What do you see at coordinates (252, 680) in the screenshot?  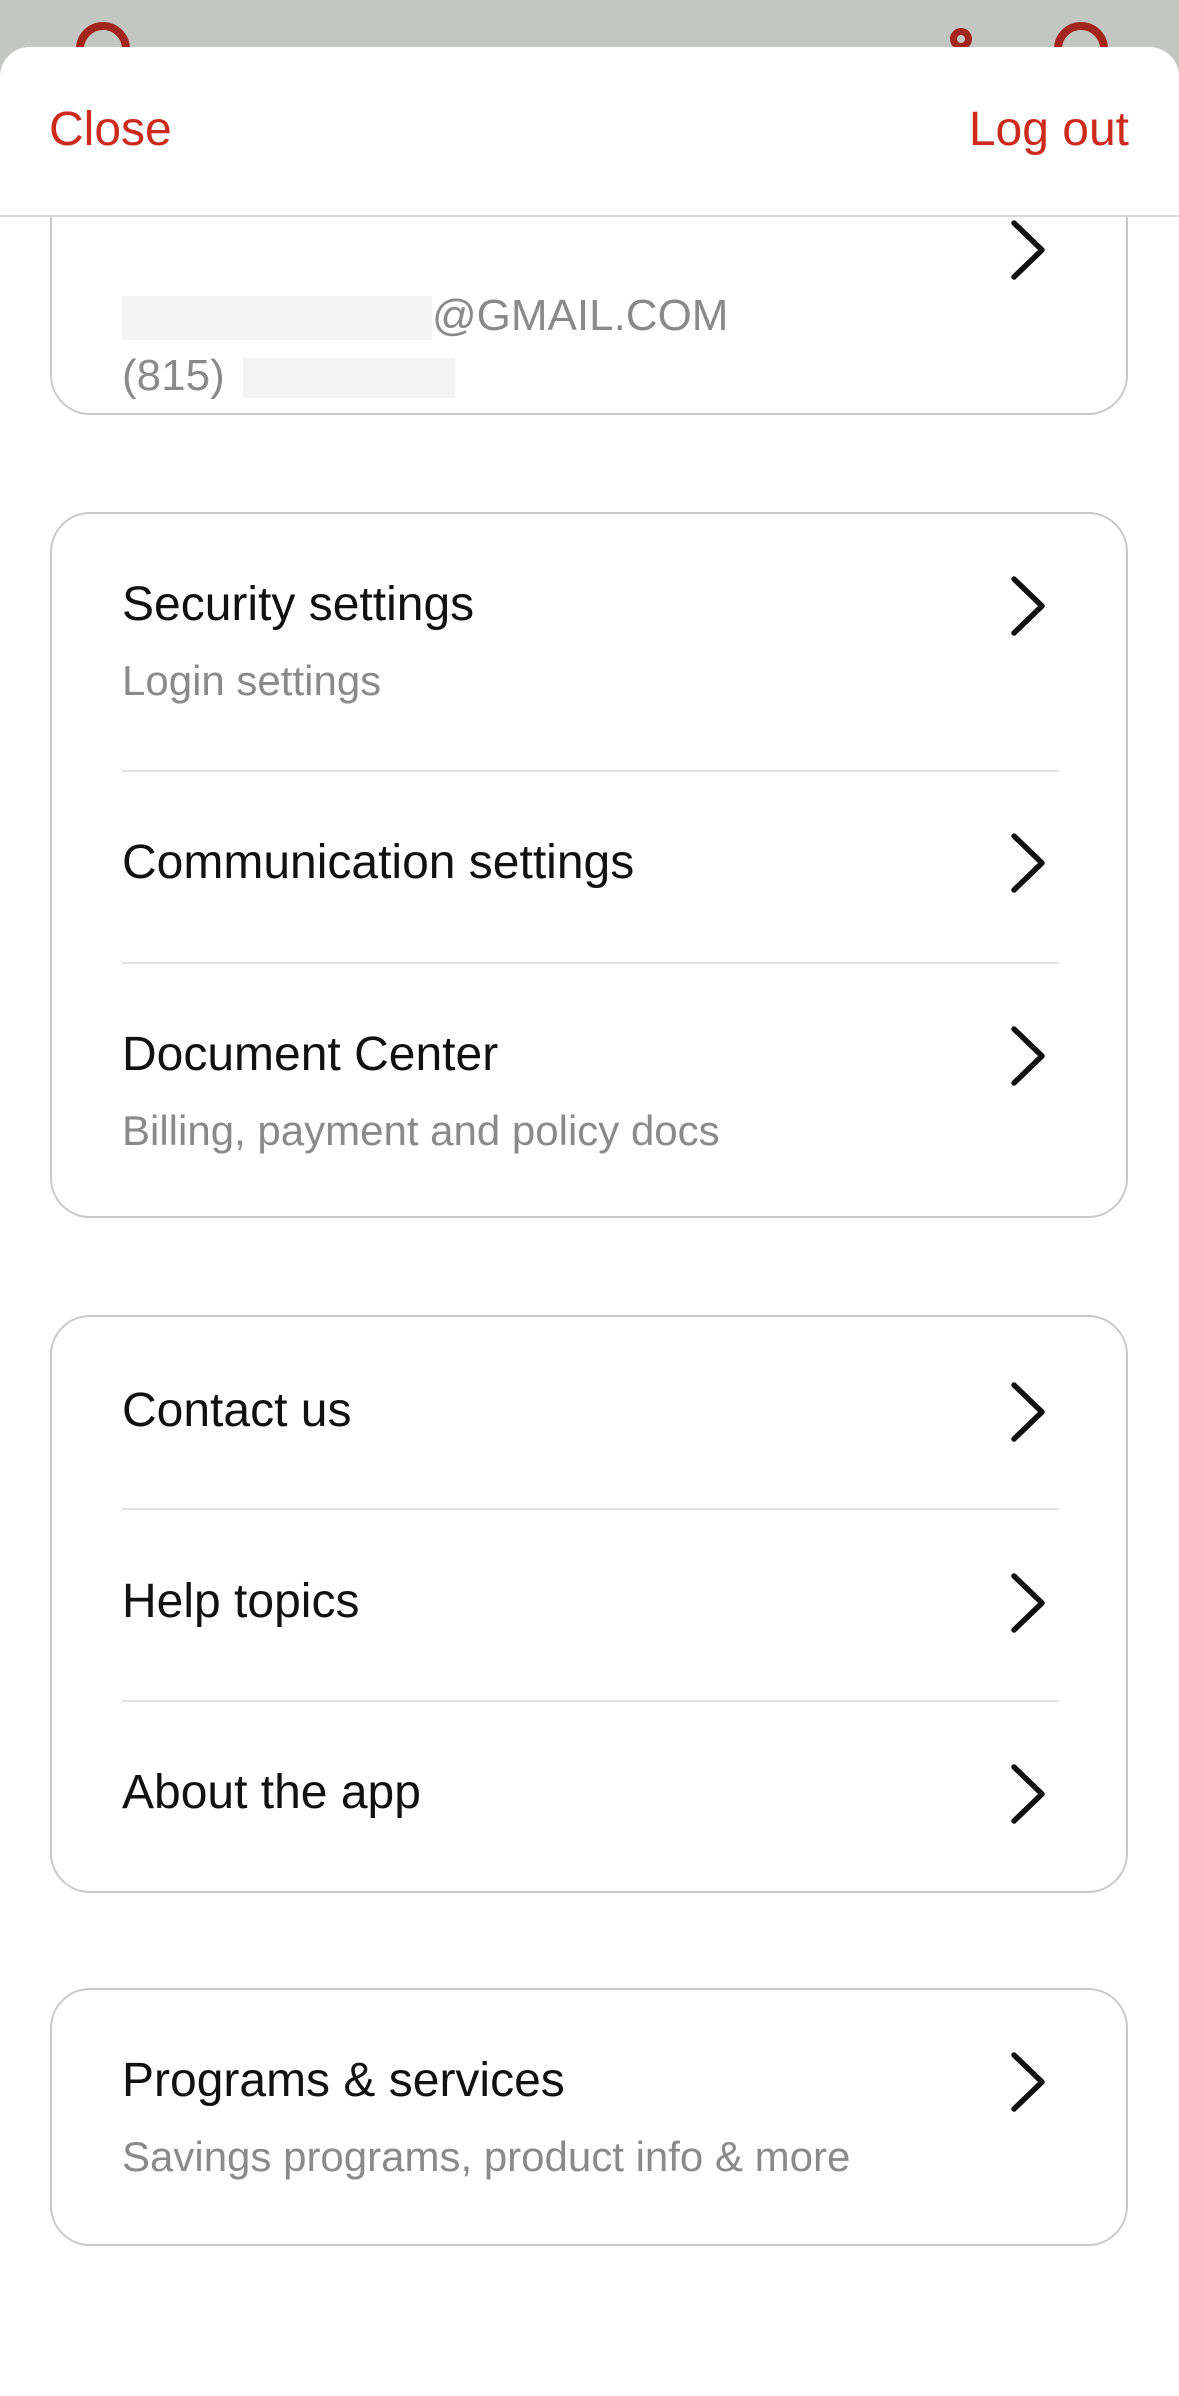 I see `row-subtitle: Login settings` at bounding box center [252, 680].